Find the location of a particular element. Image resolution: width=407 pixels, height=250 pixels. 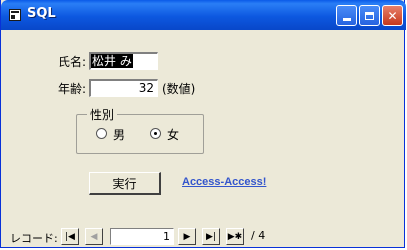

next-record-icon: ▶ is located at coordinates (187, 236).